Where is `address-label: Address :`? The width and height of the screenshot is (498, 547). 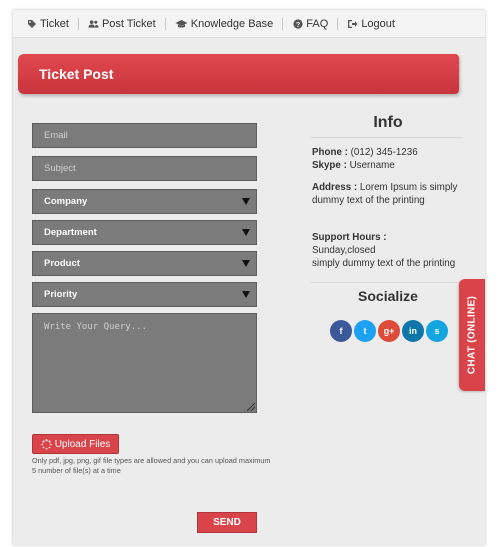 address-label: Address : is located at coordinates (335, 187).